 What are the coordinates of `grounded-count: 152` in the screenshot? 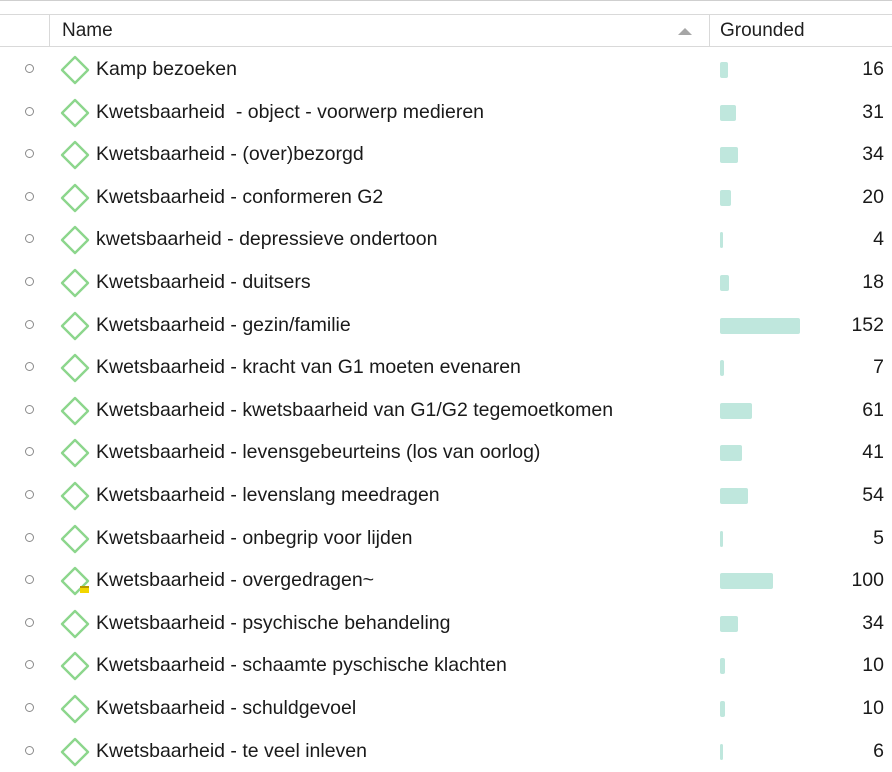 It's located at (867, 325).